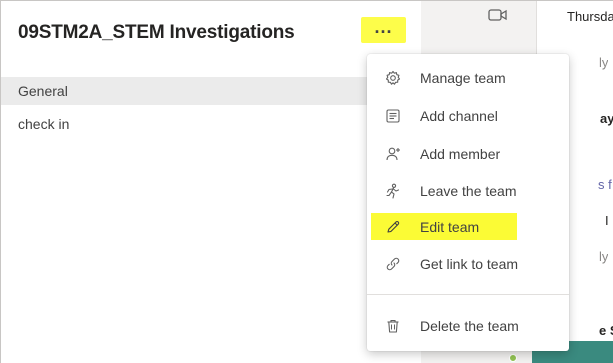 The image size is (613, 363). I want to click on channel-check-in: check in, so click(211, 124).